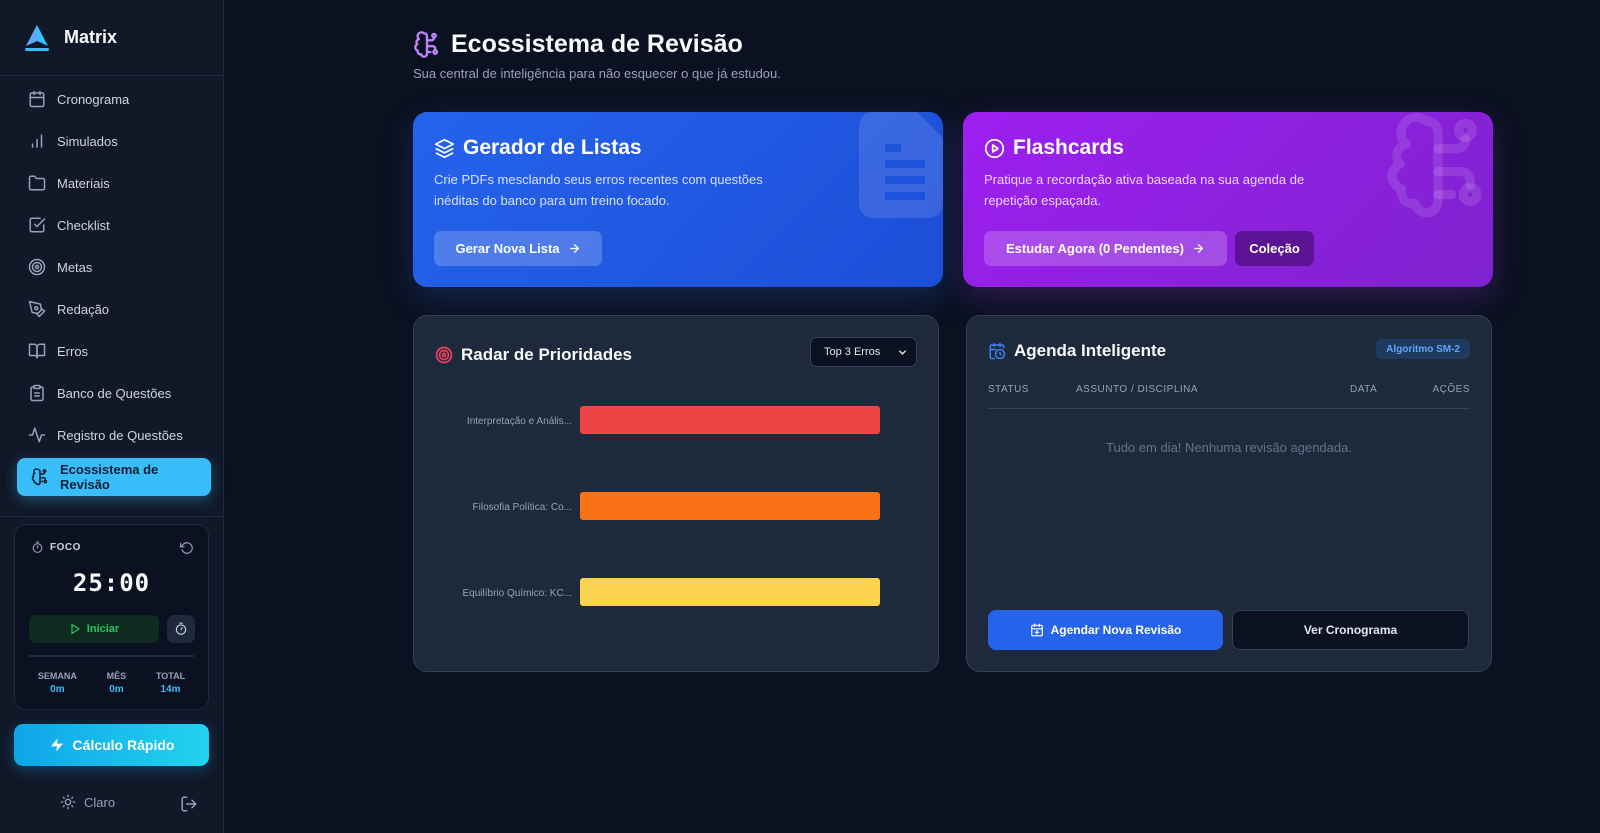  I want to click on collection-label: Coleção, so click(1274, 248).